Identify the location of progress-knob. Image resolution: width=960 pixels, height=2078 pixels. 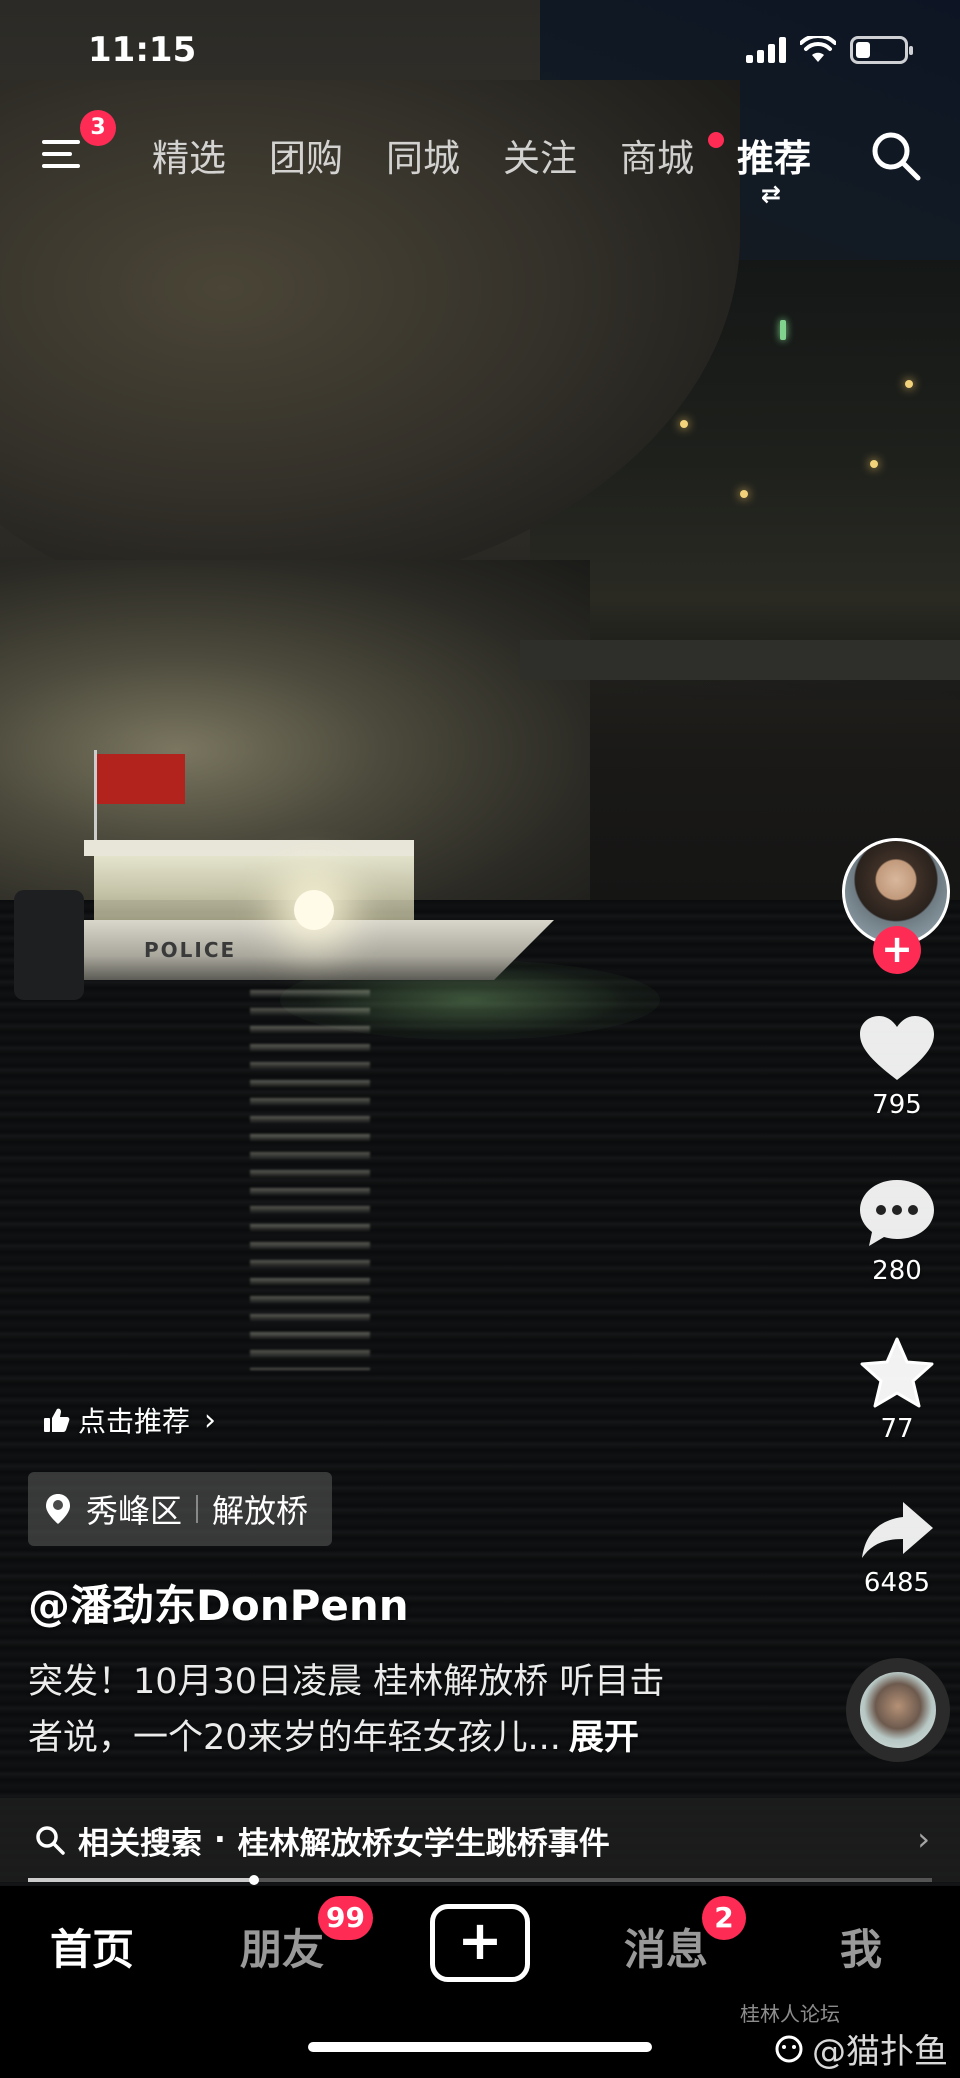
(254, 1880).